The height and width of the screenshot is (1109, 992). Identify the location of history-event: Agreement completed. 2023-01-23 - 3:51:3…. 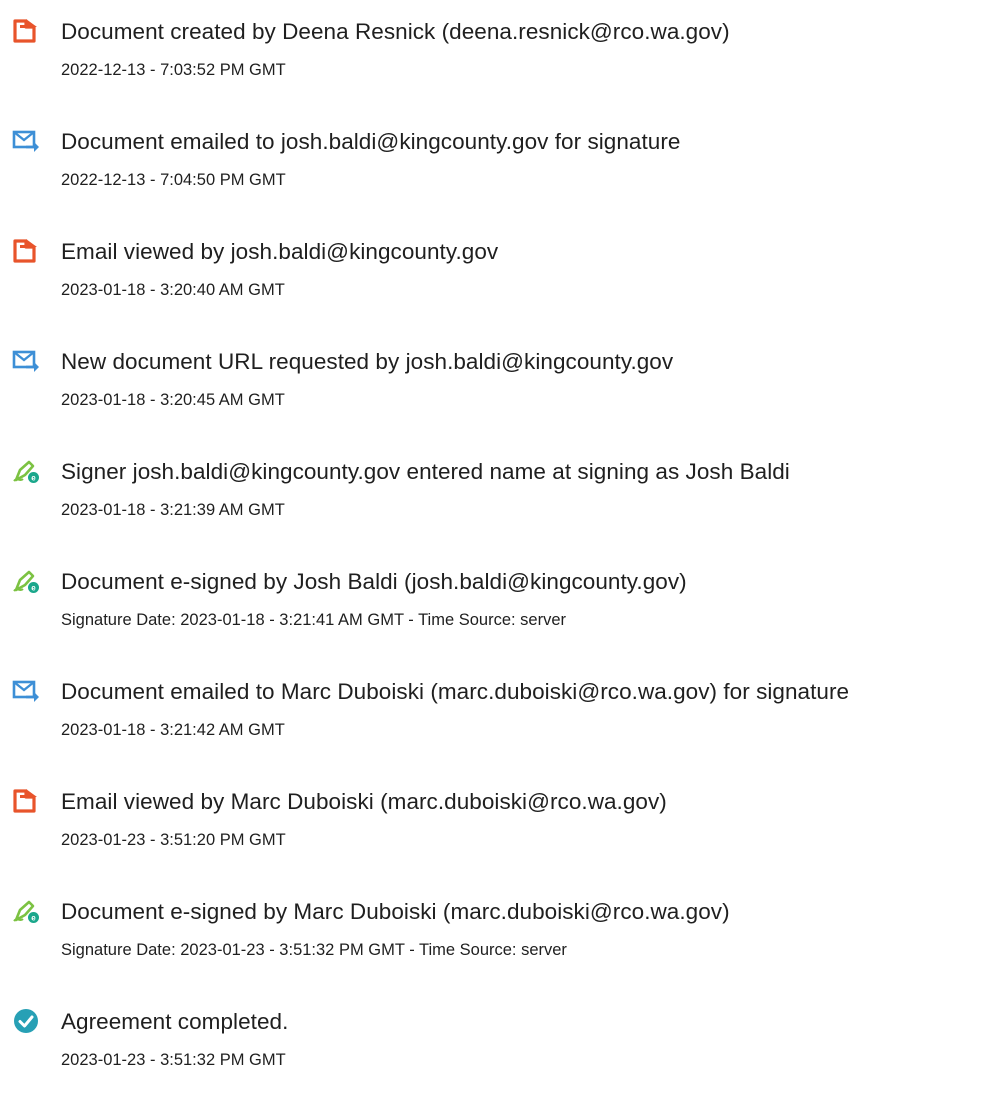
(496, 1053).